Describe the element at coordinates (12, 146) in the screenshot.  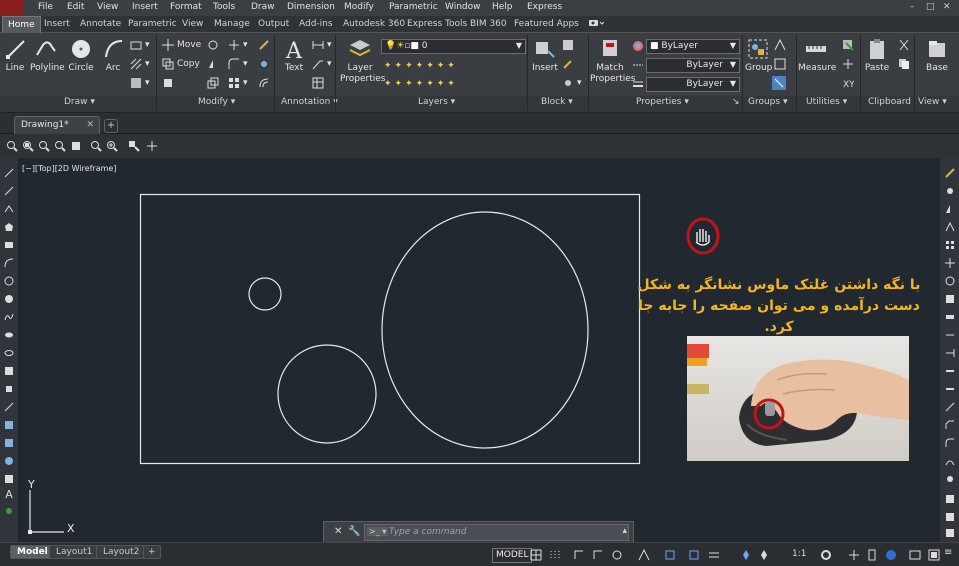
I see `zoom-realtime-icon` at that location.